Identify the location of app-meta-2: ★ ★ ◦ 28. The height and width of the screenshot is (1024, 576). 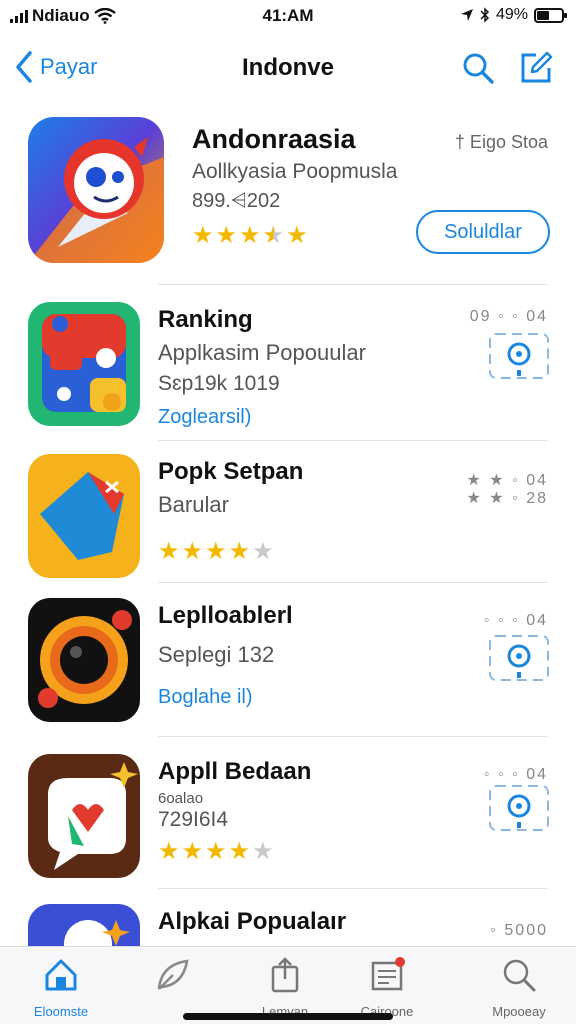
(507, 498).